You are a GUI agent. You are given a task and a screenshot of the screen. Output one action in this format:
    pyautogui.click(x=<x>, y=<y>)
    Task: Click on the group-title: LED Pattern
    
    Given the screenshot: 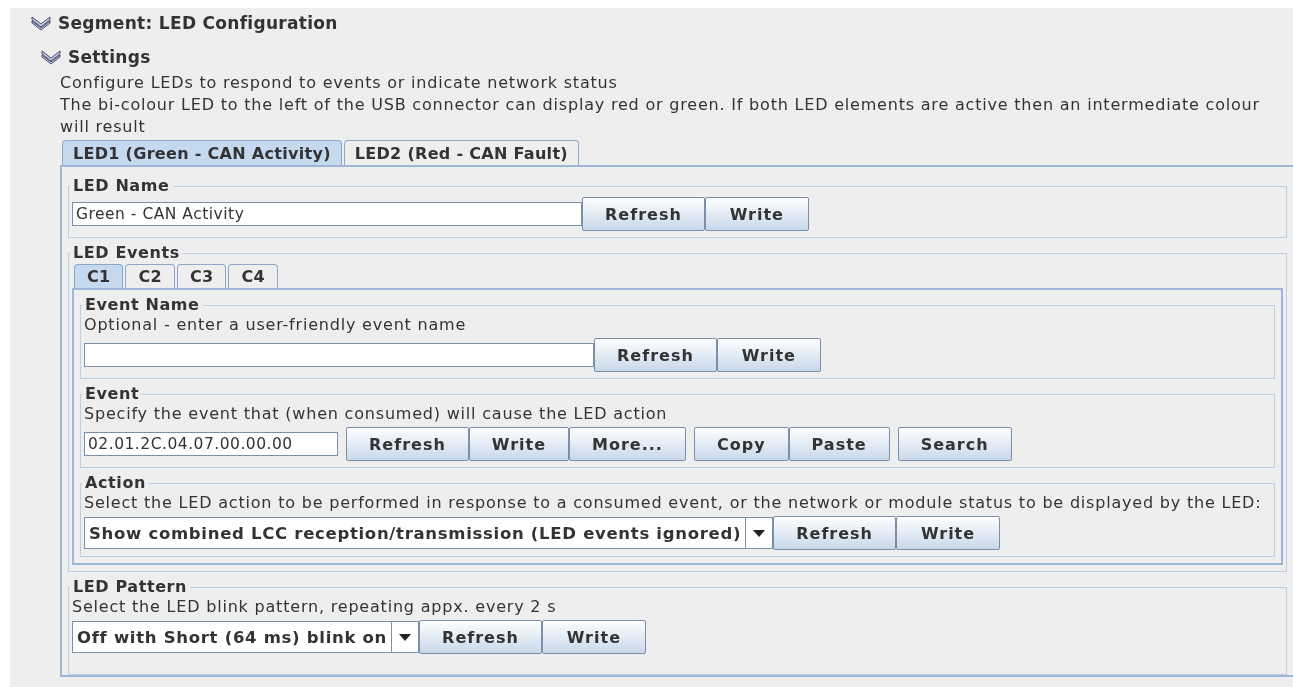 What is the action you would take?
    pyautogui.click(x=130, y=587)
    